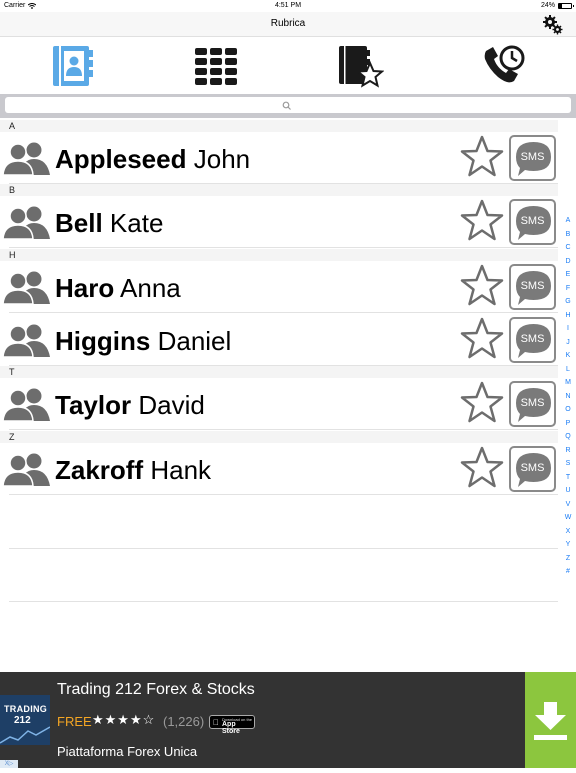  I want to click on keypad-icon, so click(216, 66).